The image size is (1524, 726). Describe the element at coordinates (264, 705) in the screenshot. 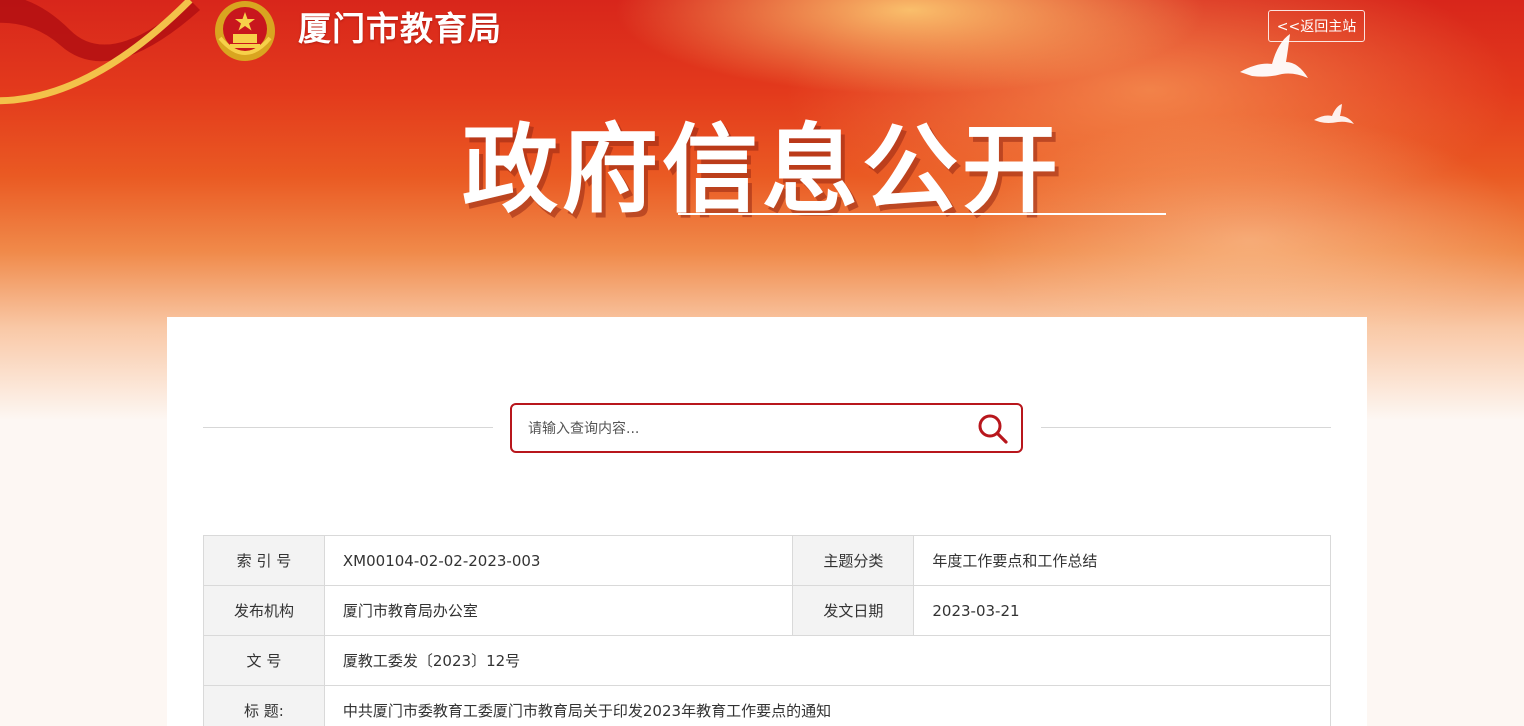

I see `document-title-label: 标 题:` at that location.